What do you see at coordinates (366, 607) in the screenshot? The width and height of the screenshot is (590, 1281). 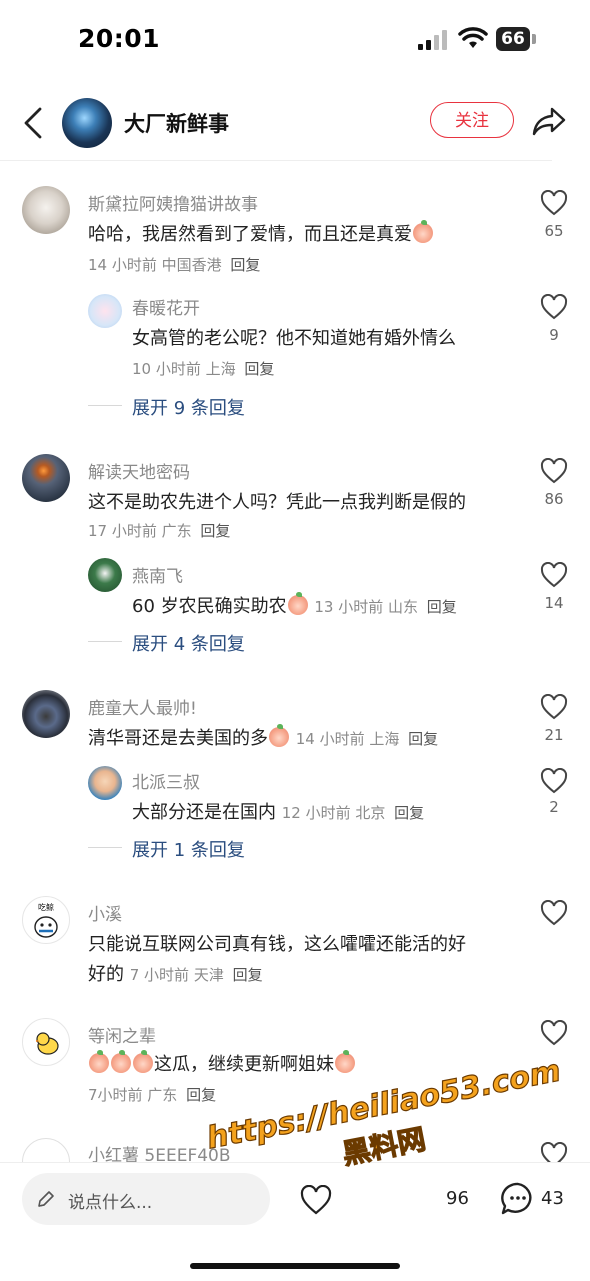 I see `reply-time-location: 13 小时前 山东` at bounding box center [366, 607].